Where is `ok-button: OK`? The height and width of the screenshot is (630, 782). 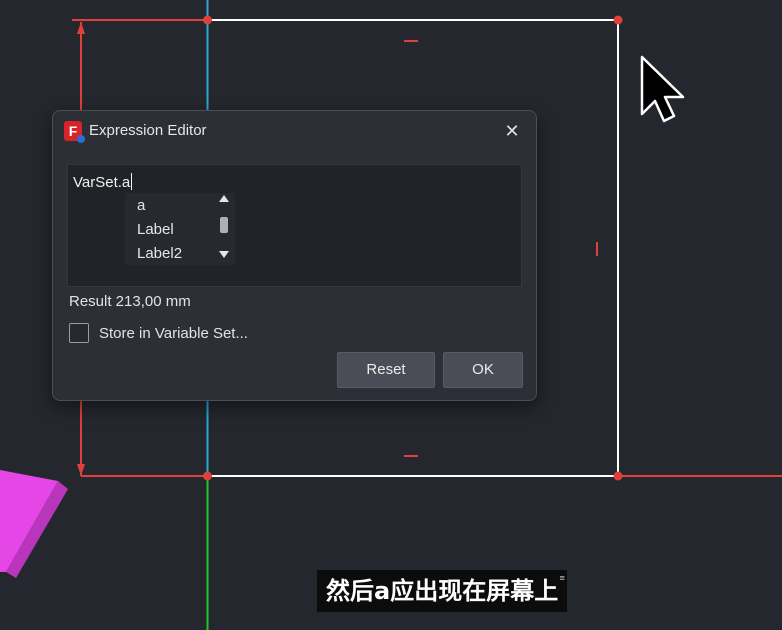 ok-button: OK is located at coordinates (483, 370).